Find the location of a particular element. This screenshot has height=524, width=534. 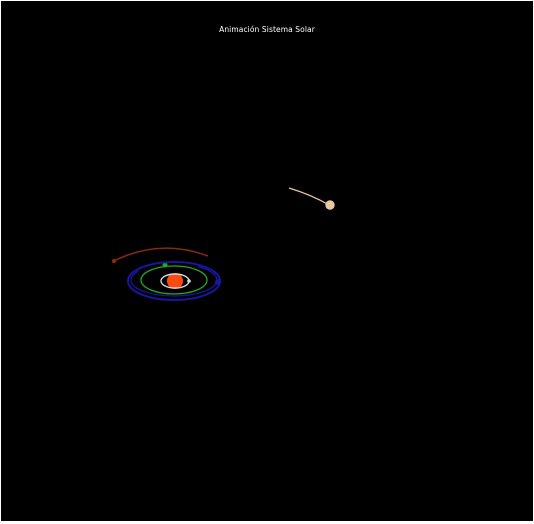

solar-system-plot is located at coordinates (223, 244).